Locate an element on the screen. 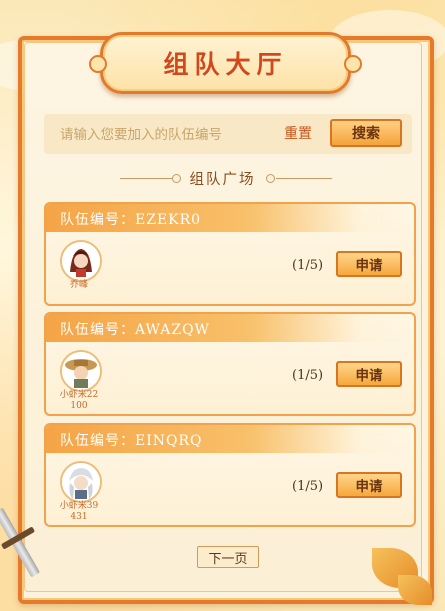  team-card: 队伍编号：EZEKR0 乔峰 (1/5) 申请 is located at coordinates (230, 254).